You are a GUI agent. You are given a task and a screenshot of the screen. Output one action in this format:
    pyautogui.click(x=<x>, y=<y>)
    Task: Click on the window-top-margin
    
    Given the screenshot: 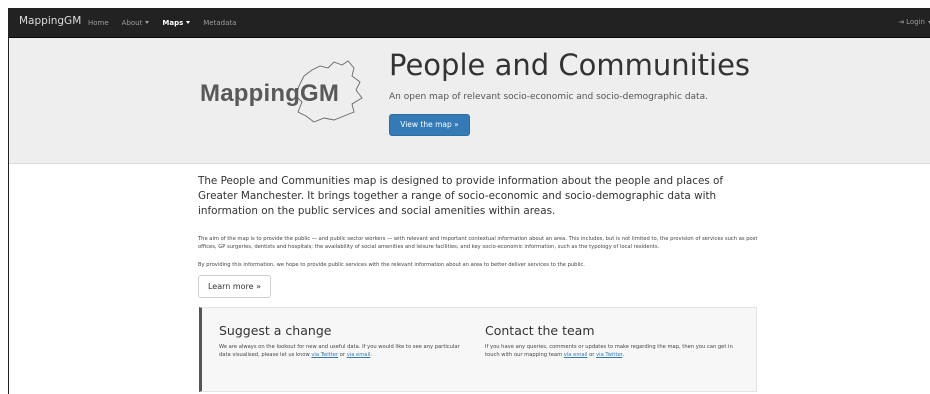 What is the action you would take?
    pyautogui.click(x=465, y=4)
    